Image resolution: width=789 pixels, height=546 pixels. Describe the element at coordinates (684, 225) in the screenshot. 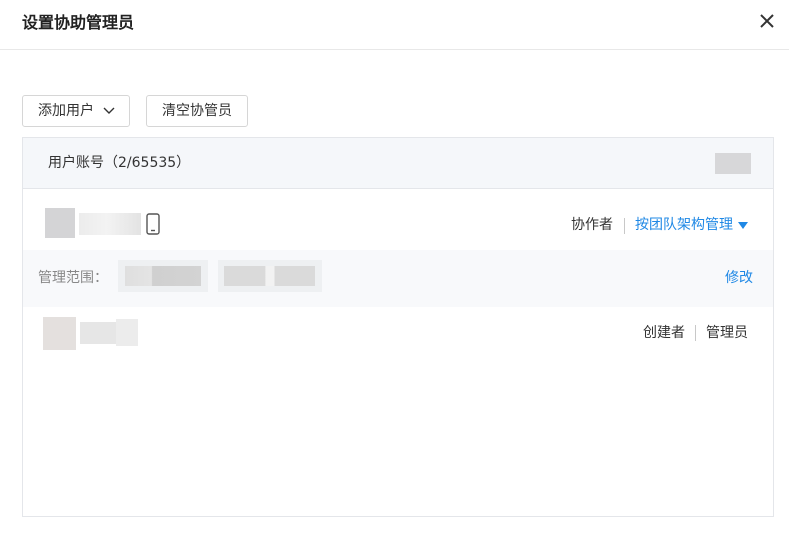

I see `scope-mode-dropdown: 按团队架构管理` at that location.